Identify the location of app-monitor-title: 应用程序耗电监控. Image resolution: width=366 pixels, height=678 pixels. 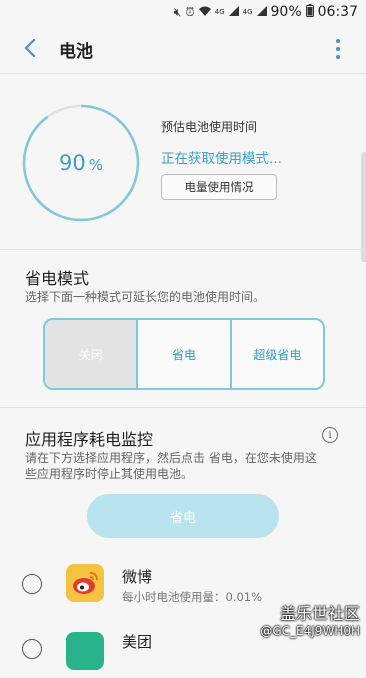
(89, 439).